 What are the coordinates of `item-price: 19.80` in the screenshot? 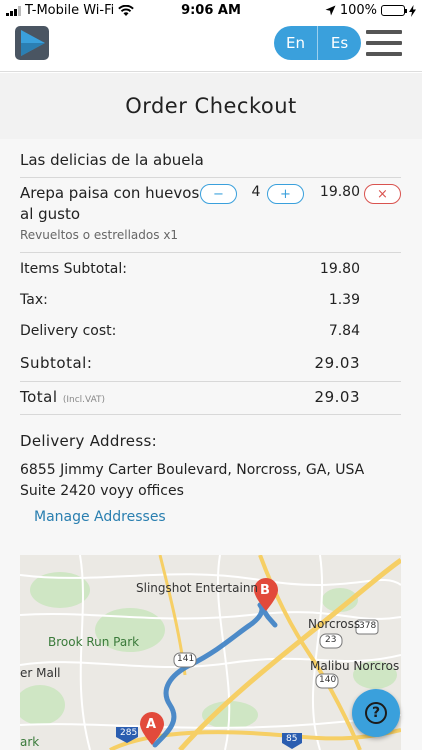 It's located at (339, 192).